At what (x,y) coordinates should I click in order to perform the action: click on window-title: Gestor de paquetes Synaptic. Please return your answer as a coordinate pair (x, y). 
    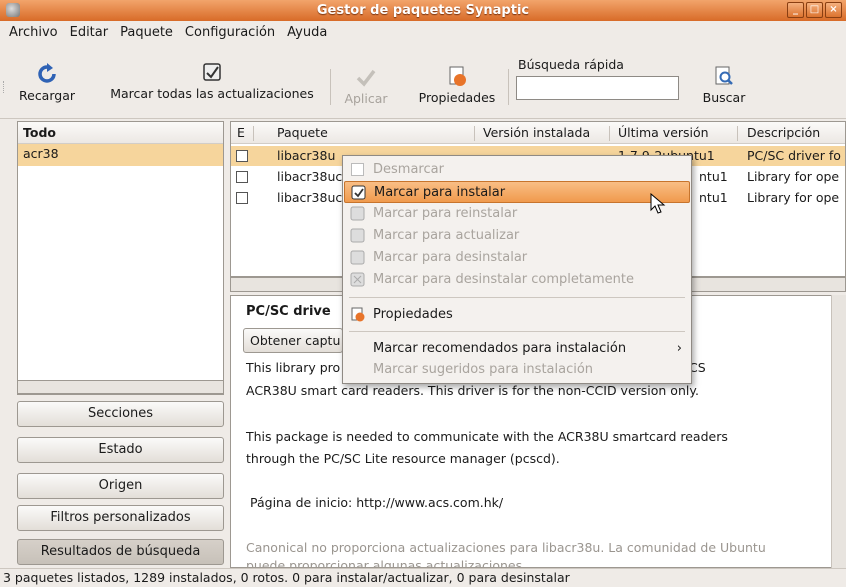
    Looking at the image, I should click on (423, 10).